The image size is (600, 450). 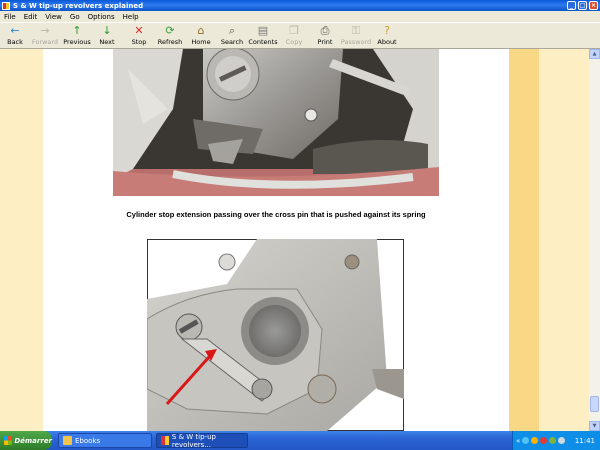 What do you see at coordinates (77, 30) in the screenshot?
I see `up-arrow-icon: ↑` at bounding box center [77, 30].